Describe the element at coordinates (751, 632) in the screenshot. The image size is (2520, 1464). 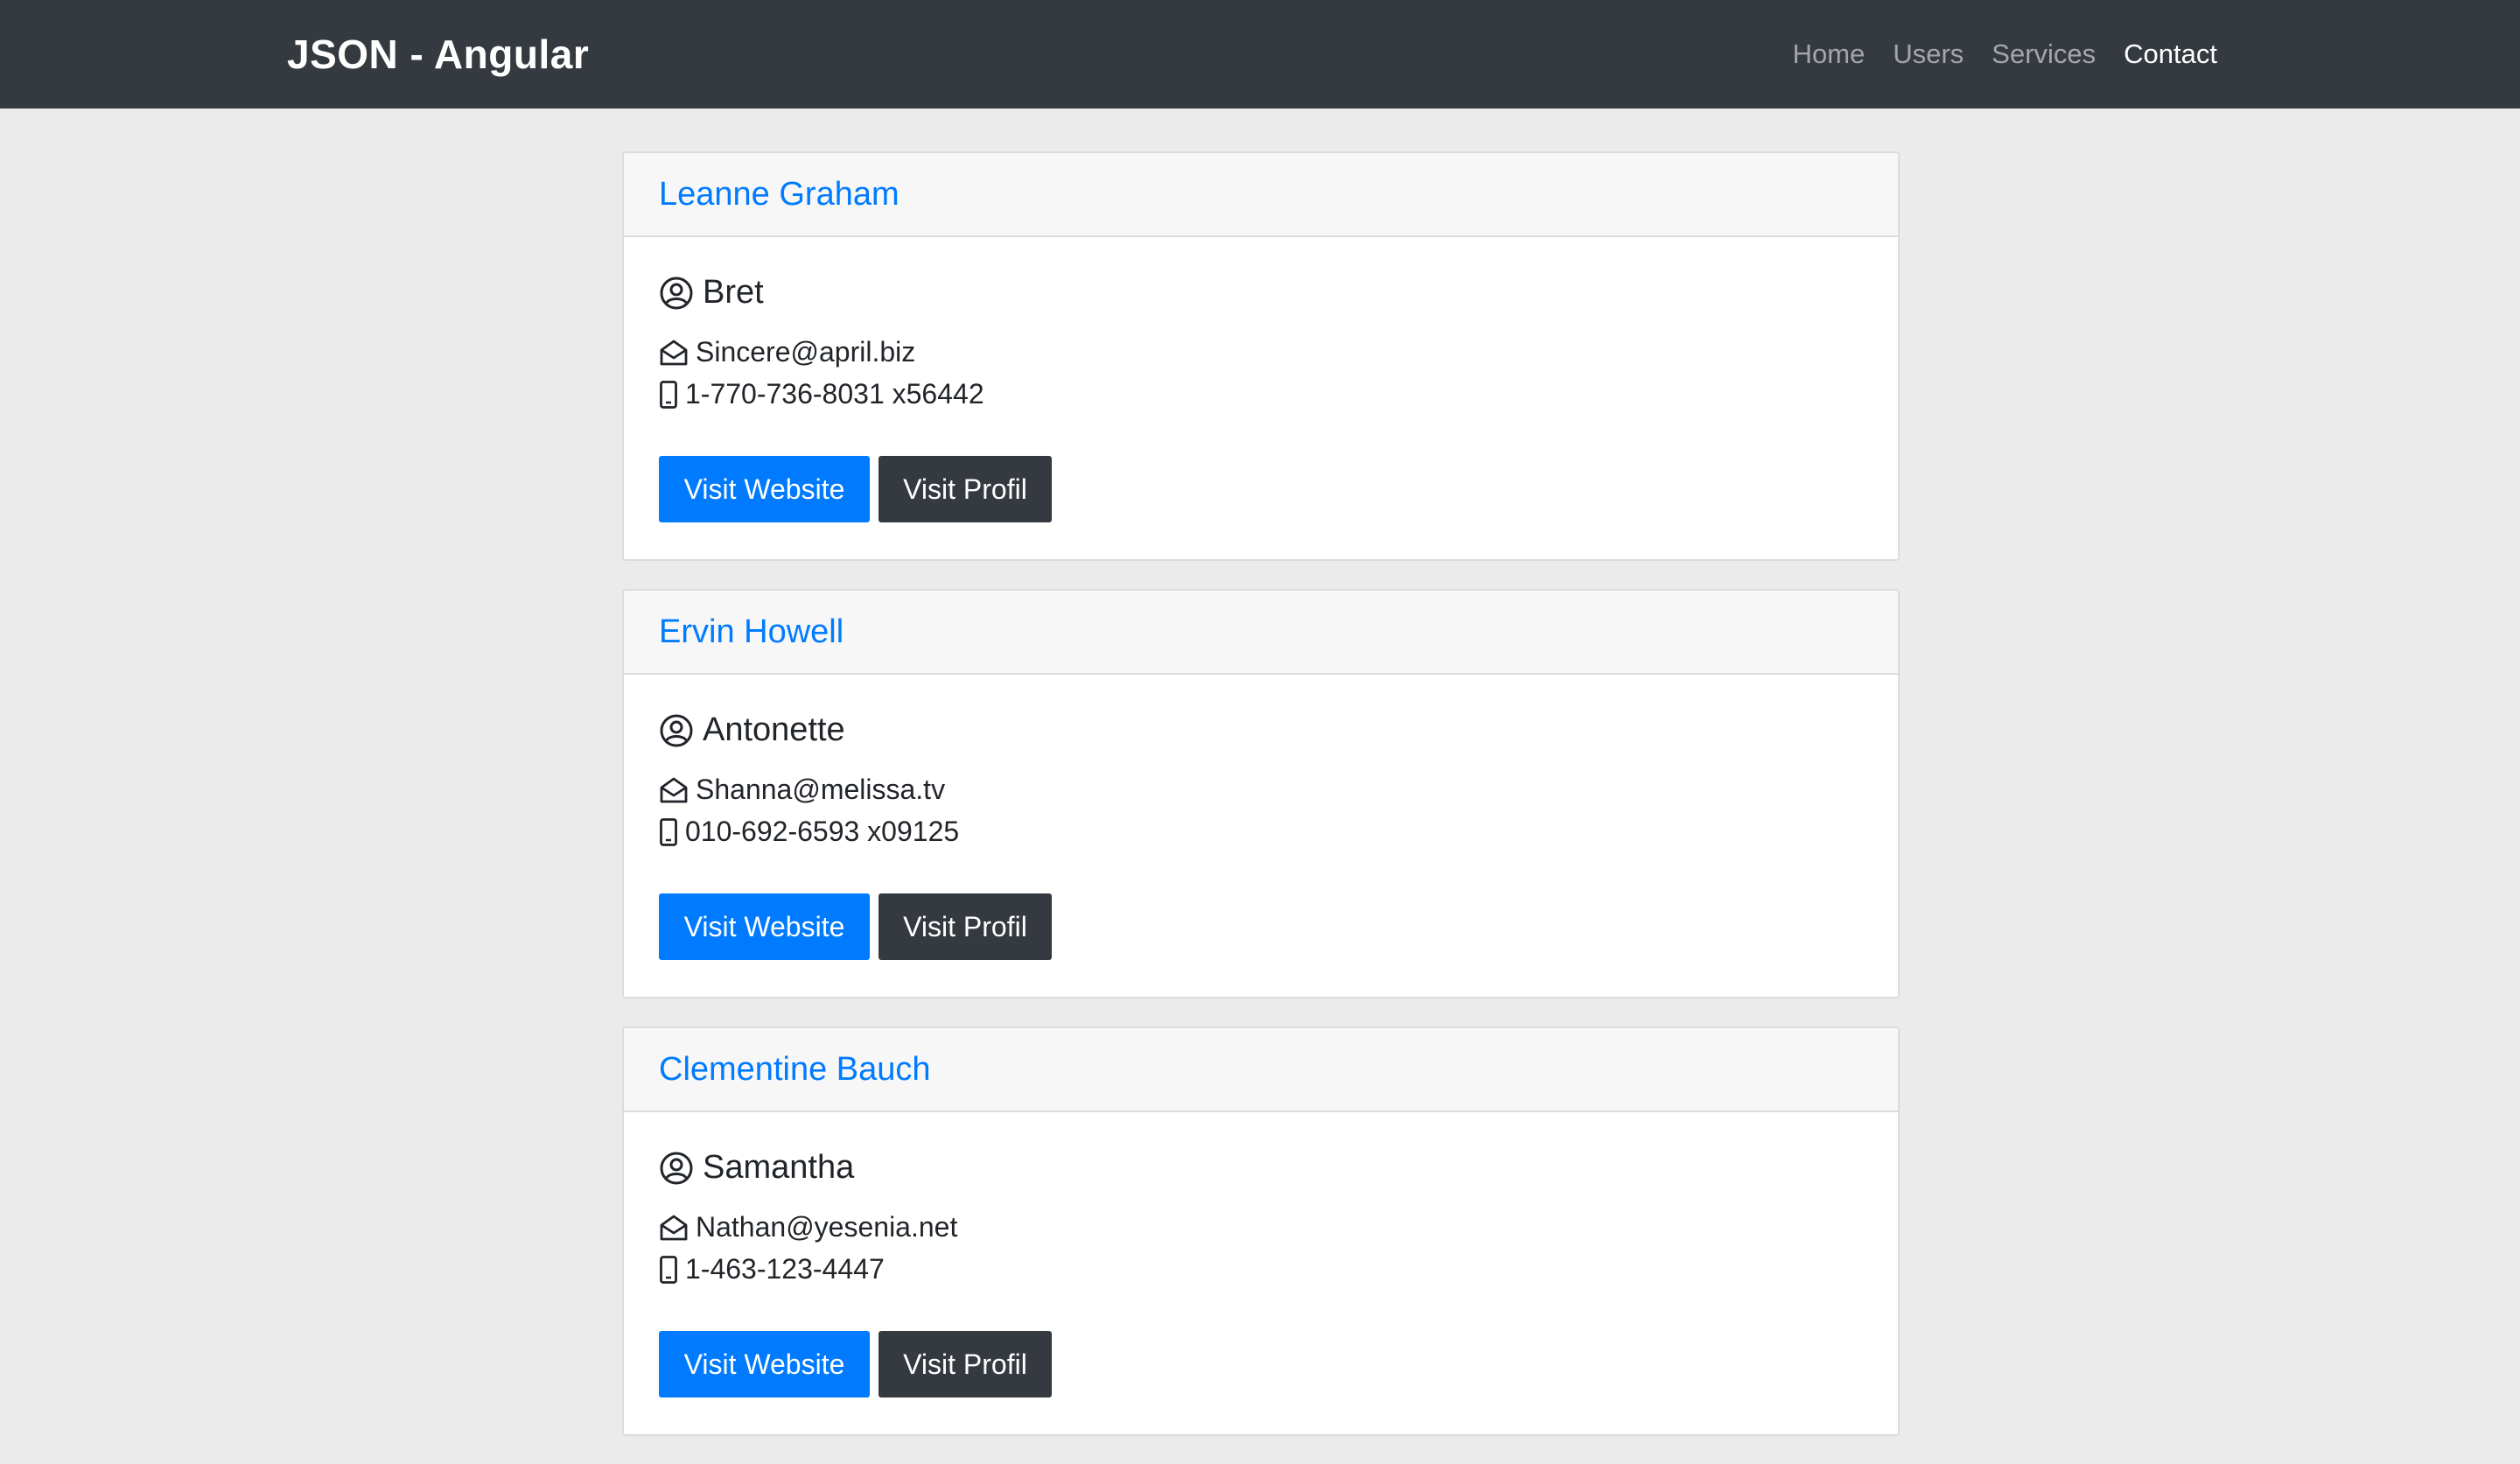
I see `user-name-link: Ervin Howell` at that location.